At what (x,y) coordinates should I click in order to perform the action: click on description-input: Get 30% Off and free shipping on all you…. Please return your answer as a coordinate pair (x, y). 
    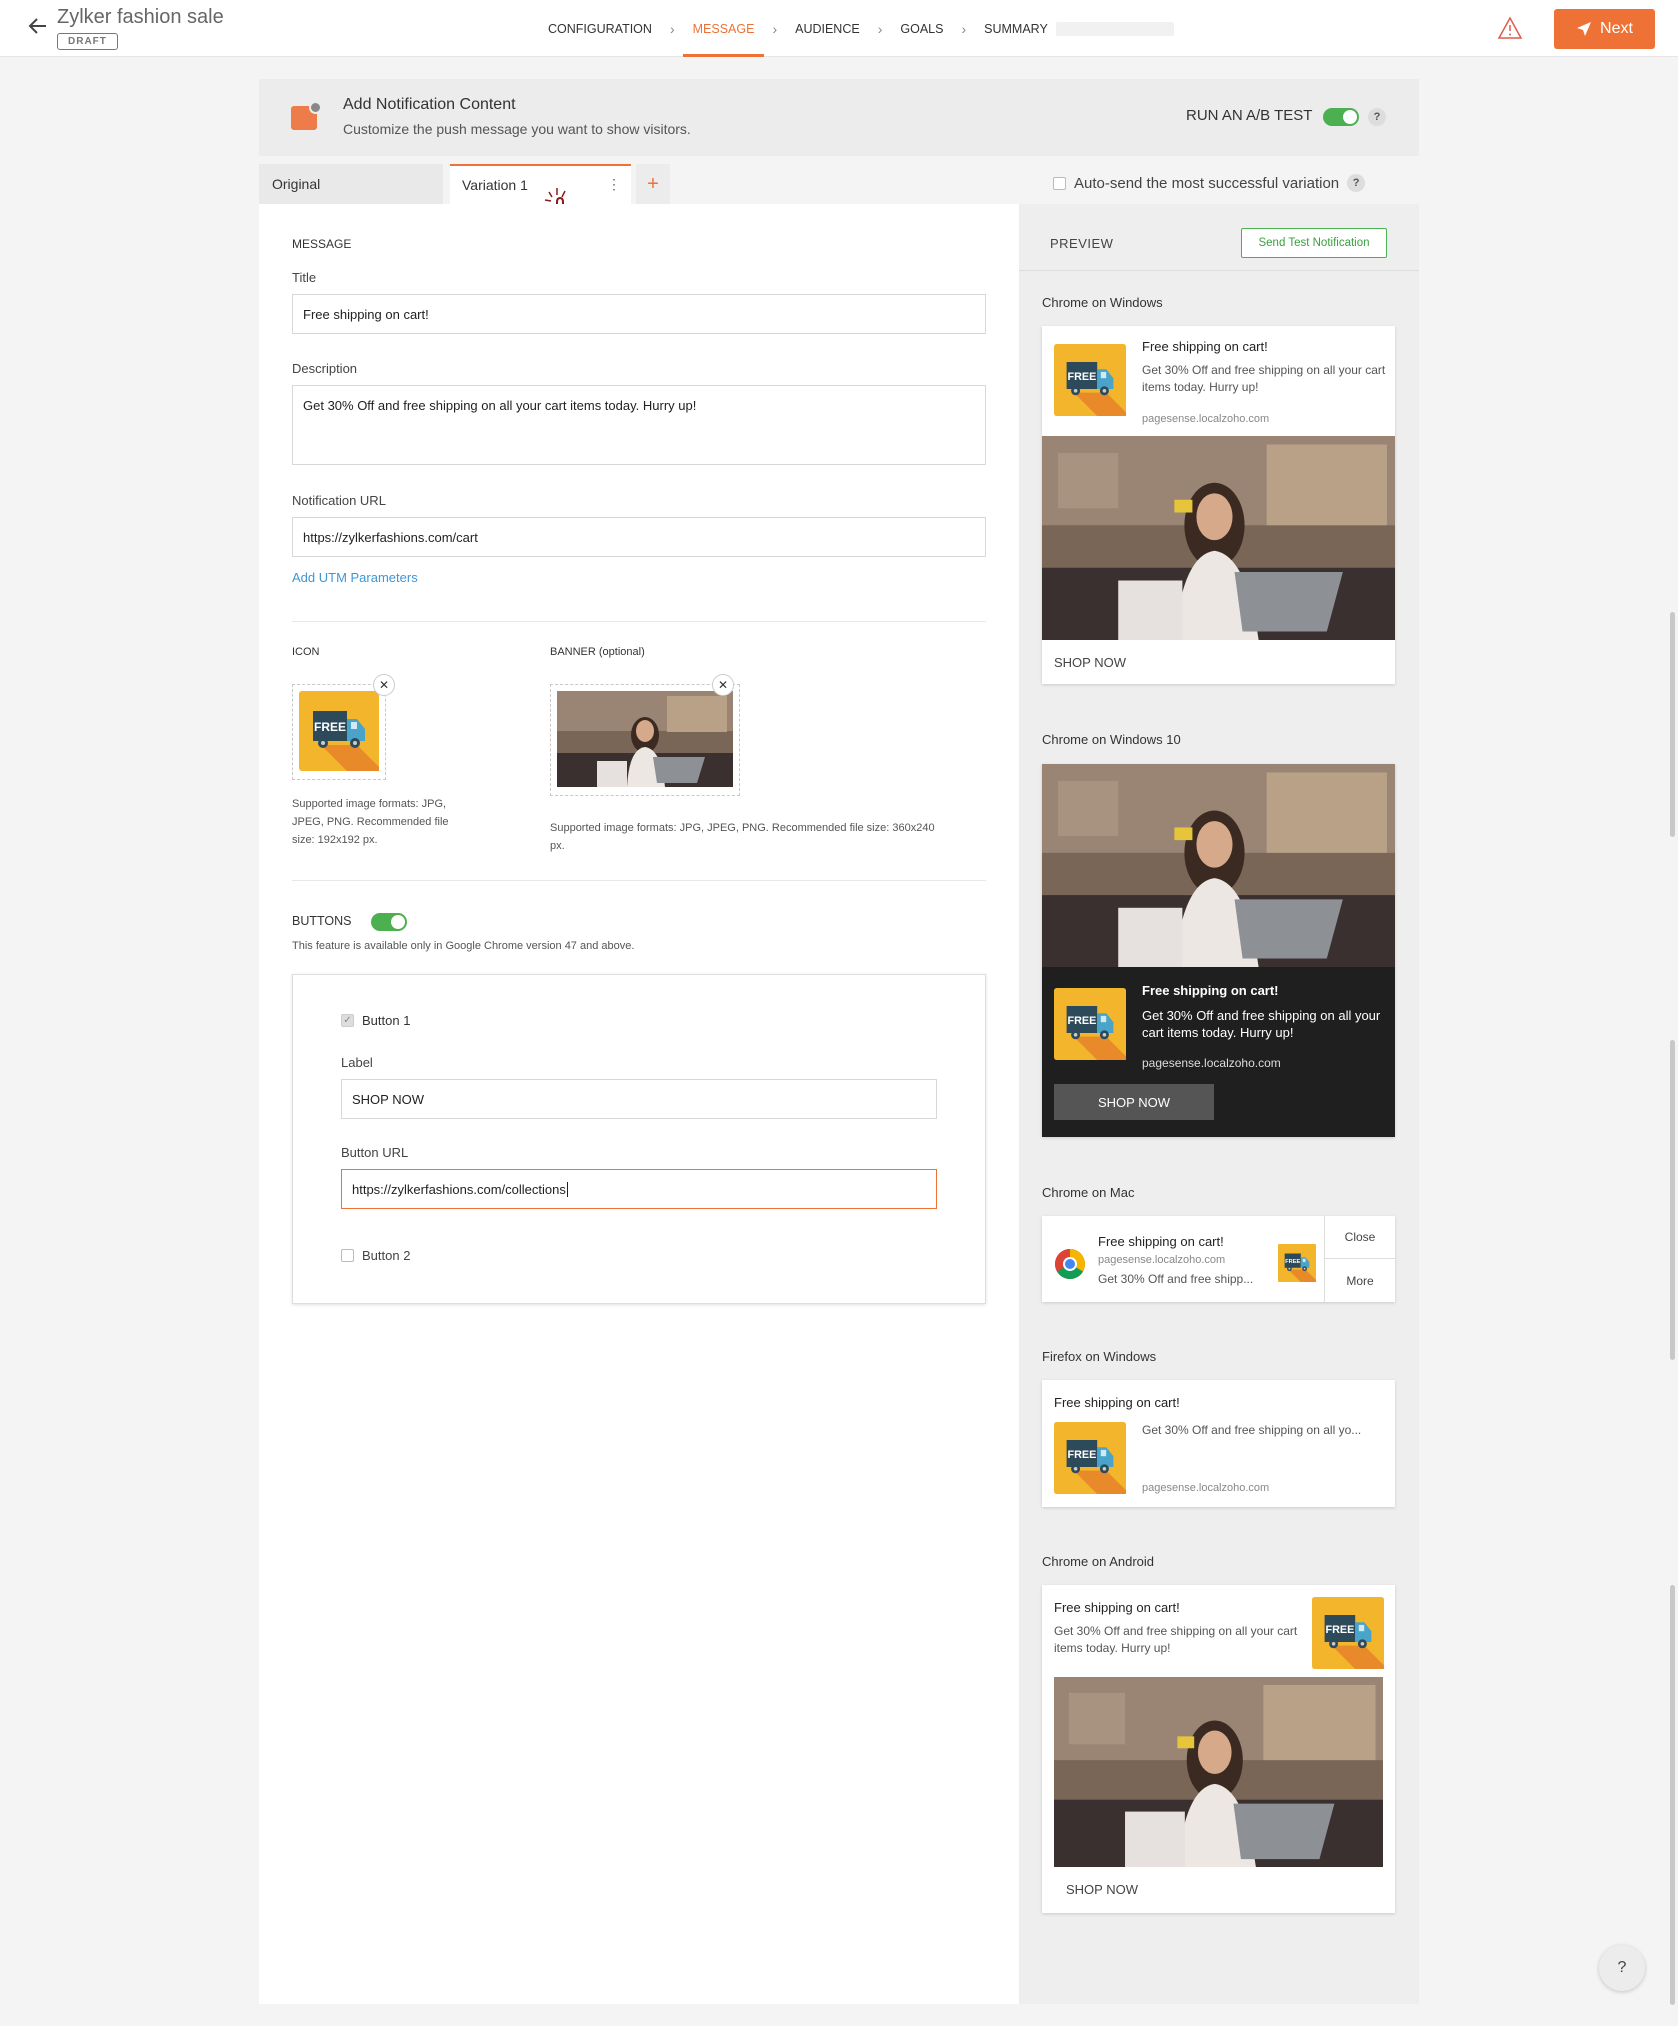
    Looking at the image, I should click on (639, 425).